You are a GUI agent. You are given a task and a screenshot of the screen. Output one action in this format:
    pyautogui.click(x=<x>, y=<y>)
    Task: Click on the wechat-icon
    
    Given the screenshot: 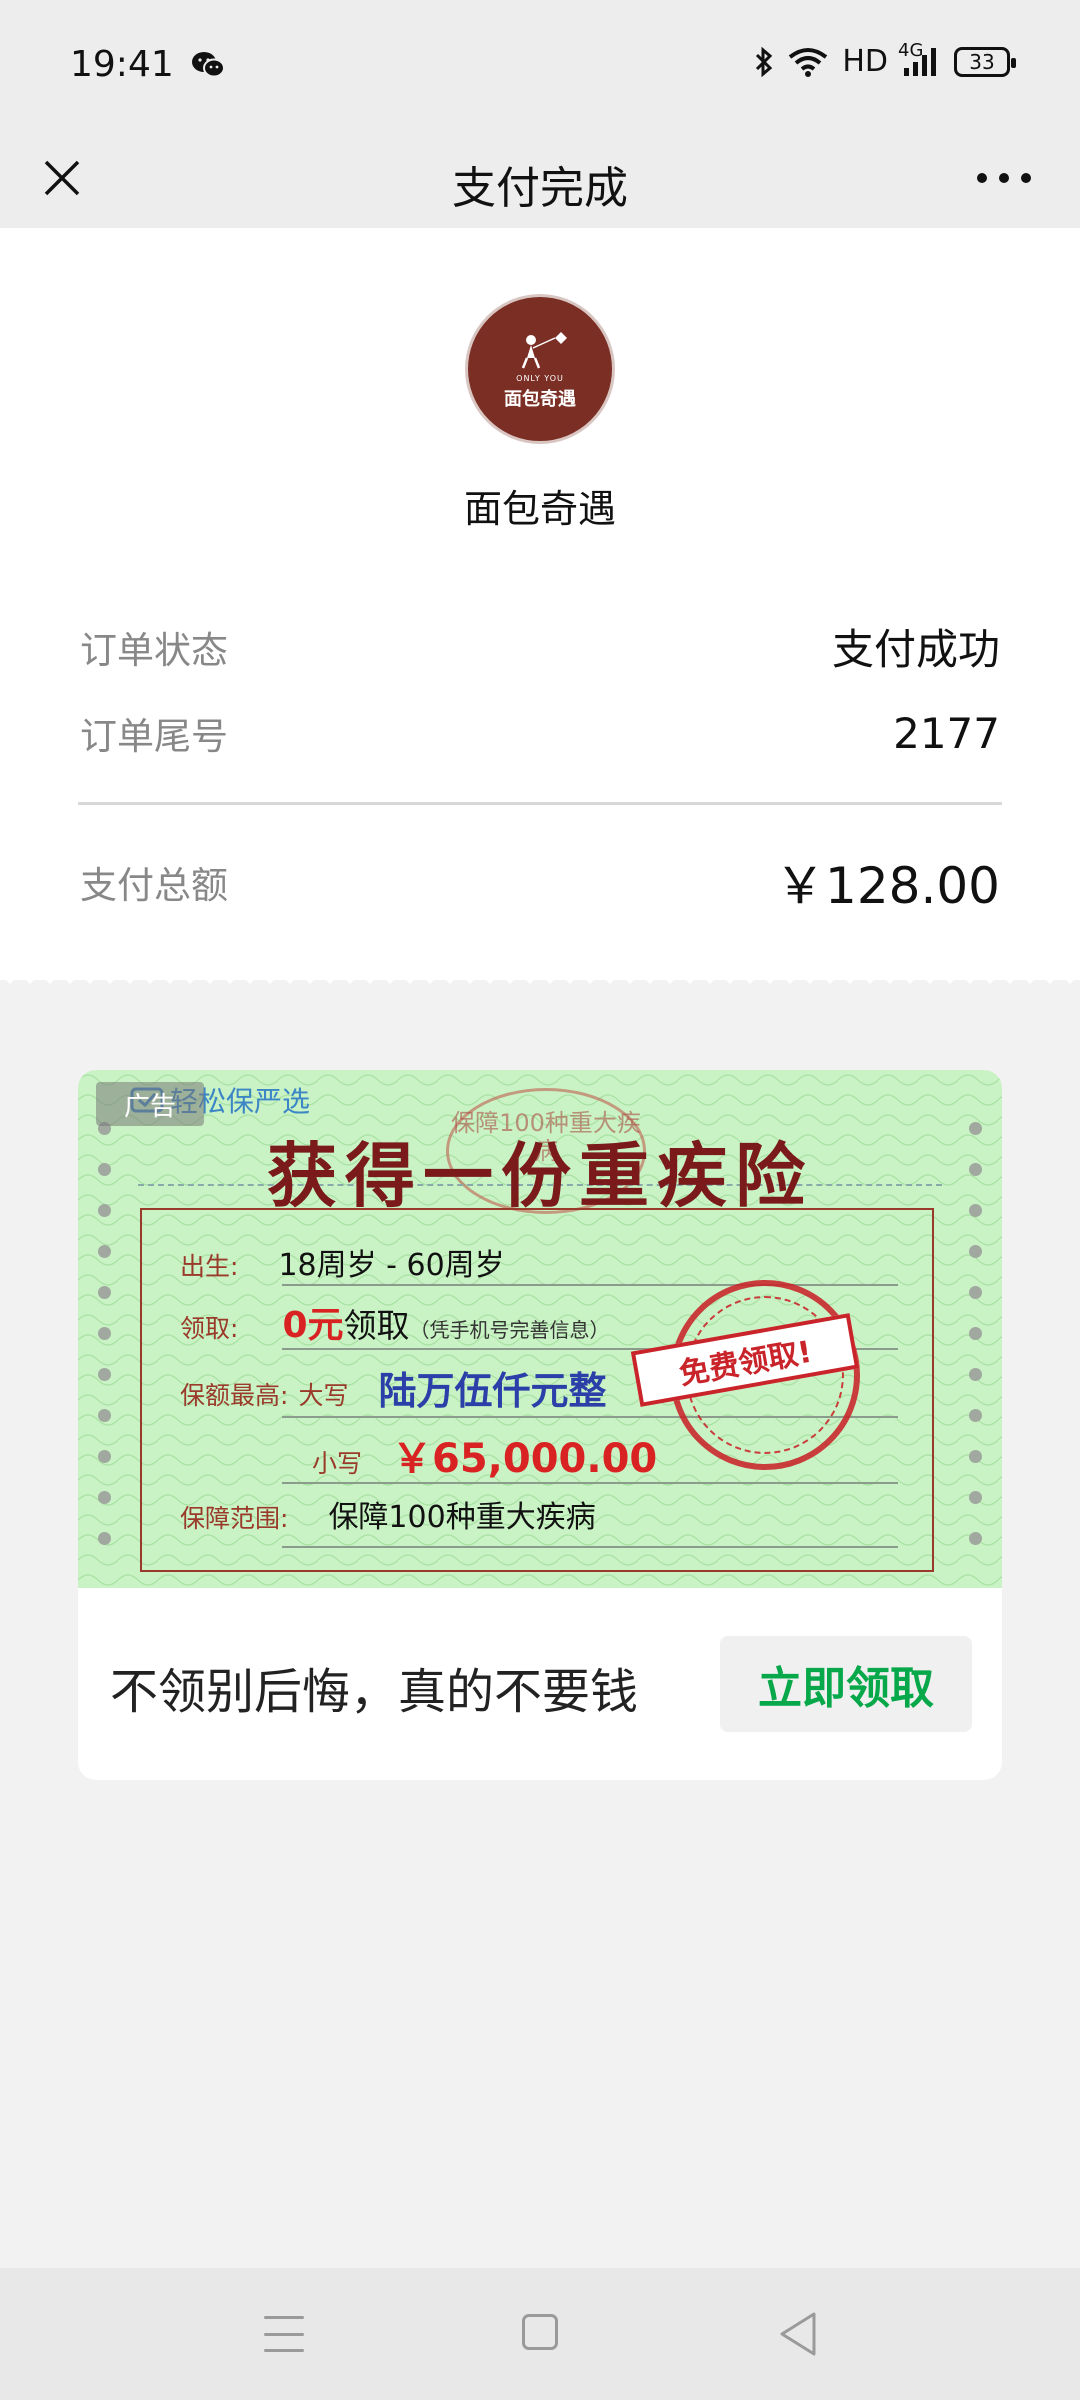 What is the action you would take?
    pyautogui.click(x=208, y=65)
    